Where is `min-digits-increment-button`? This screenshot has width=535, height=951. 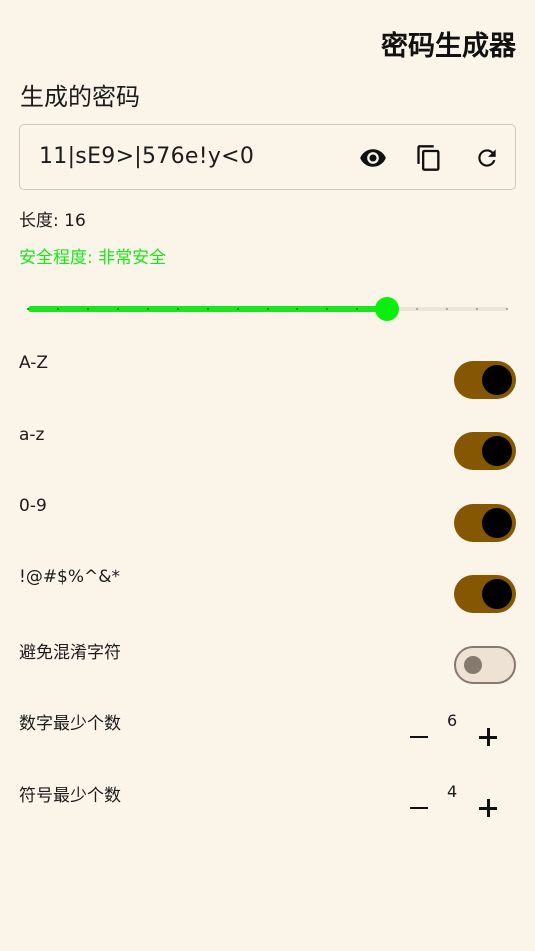 min-digits-increment-button is located at coordinates (488, 737).